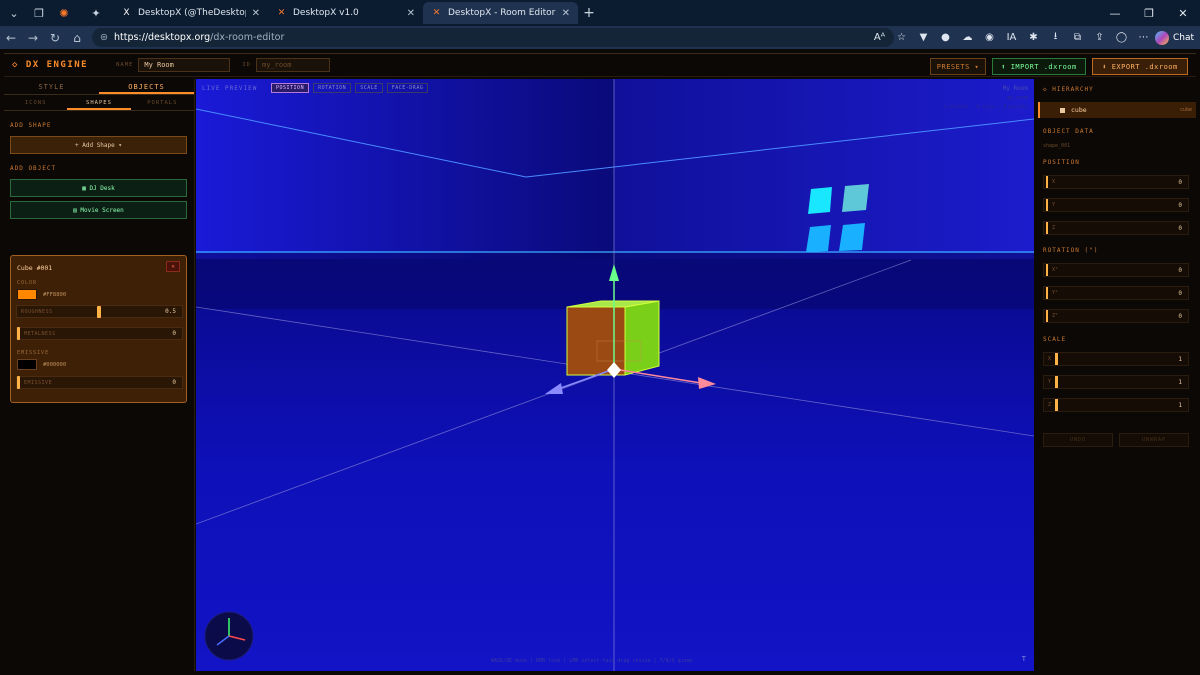 The height and width of the screenshot is (675, 1200). I want to click on presets-button: PRESETS ▾, so click(958, 66).